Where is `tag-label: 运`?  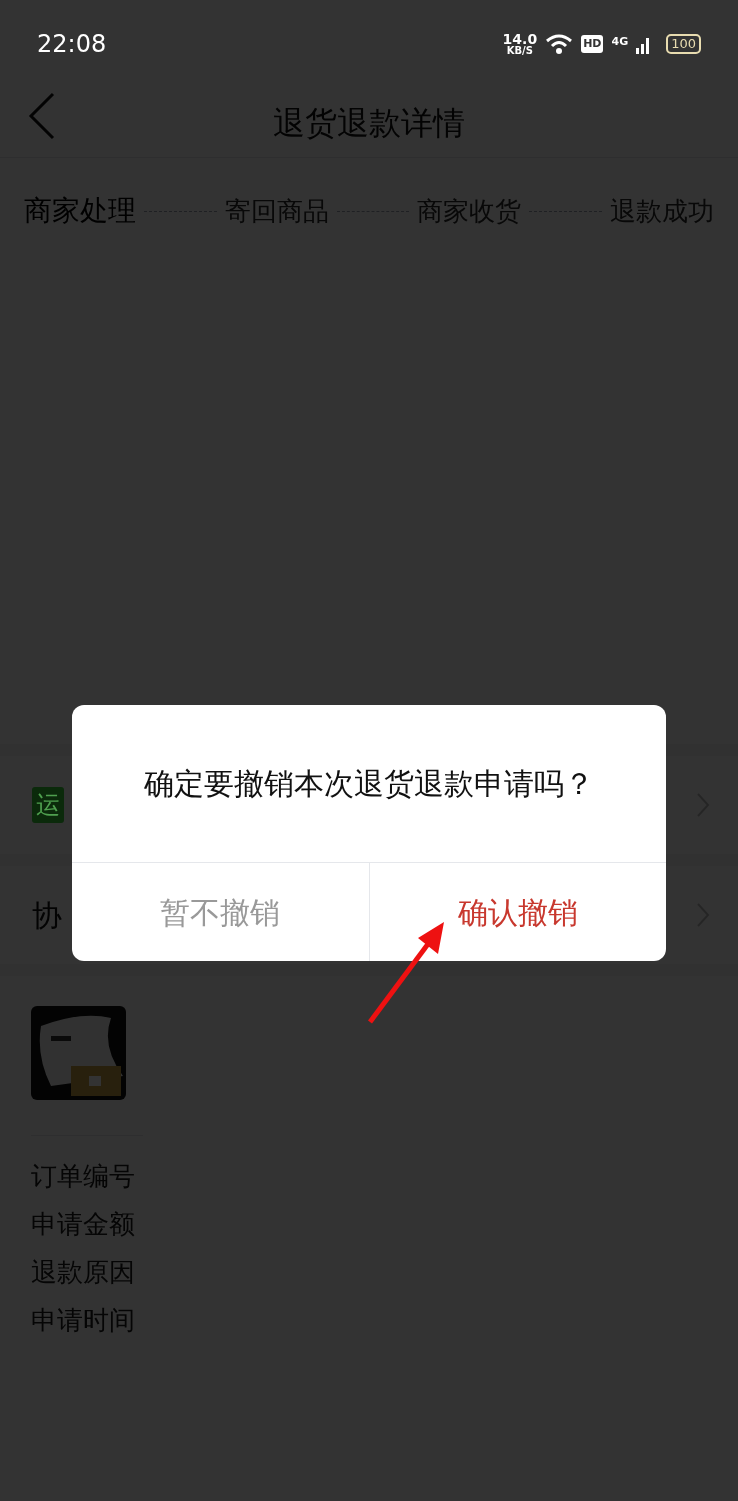 tag-label: 运 is located at coordinates (48, 805).